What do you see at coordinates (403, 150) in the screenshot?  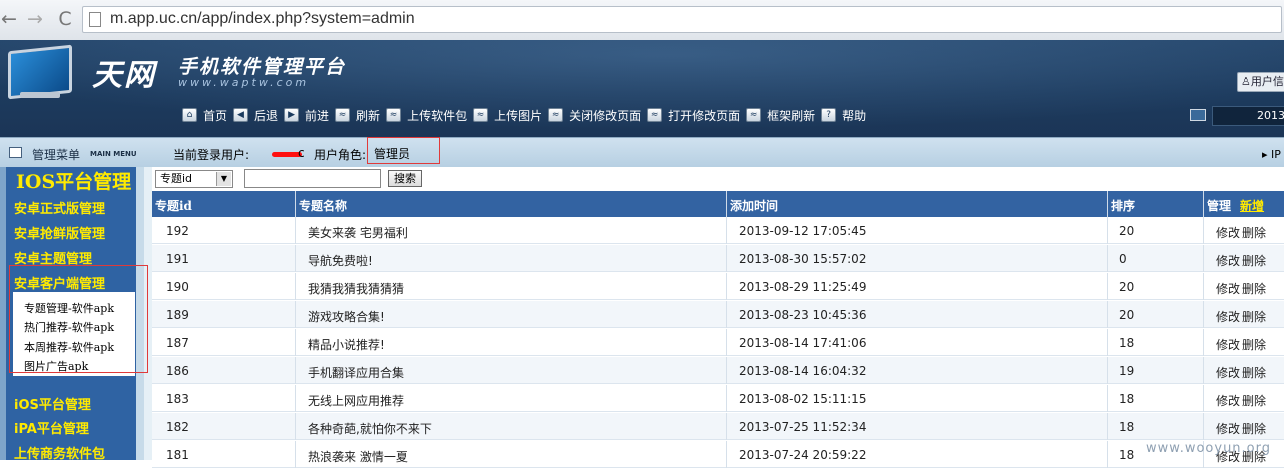 I see `role-value: 管理员` at bounding box center [403, 150].